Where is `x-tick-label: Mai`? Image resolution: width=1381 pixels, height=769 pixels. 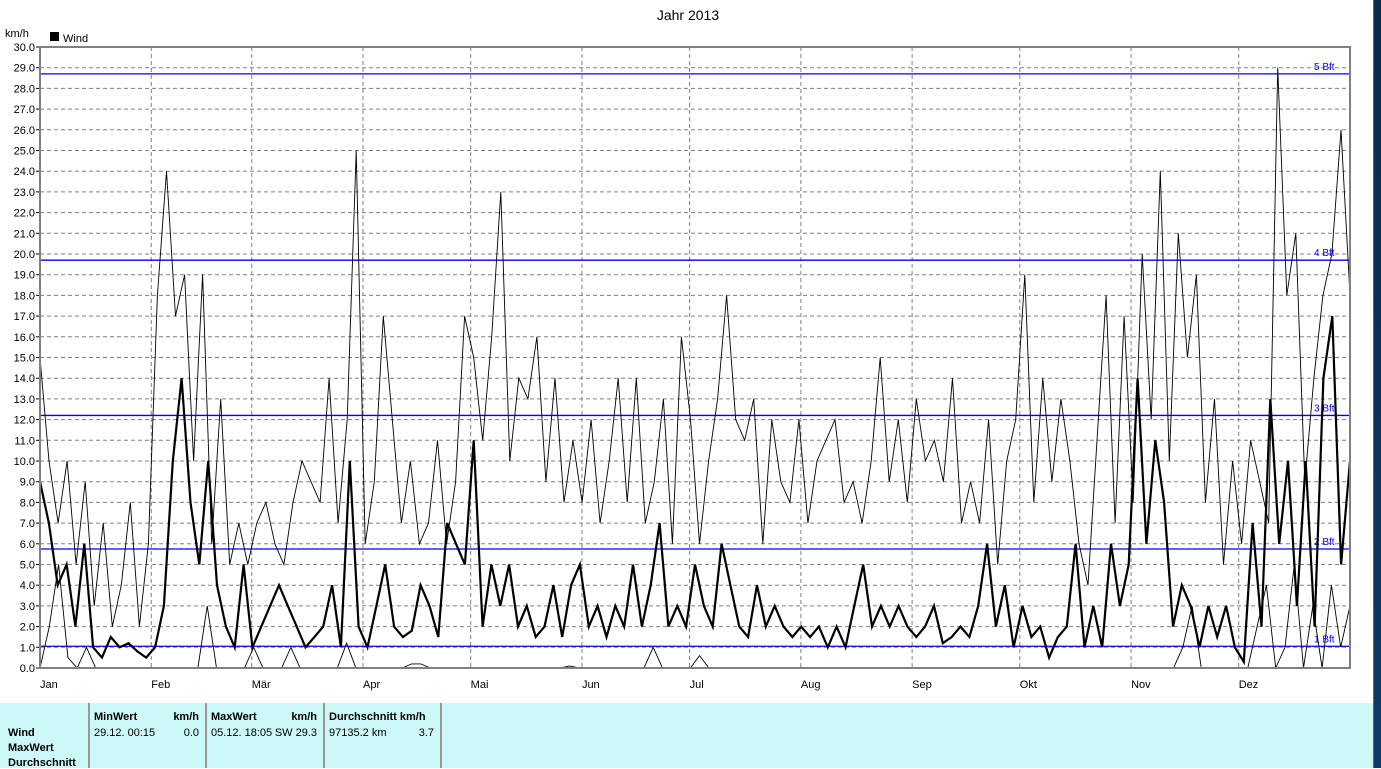
x-tick-label: Mai is located at coordinates (480, 685).